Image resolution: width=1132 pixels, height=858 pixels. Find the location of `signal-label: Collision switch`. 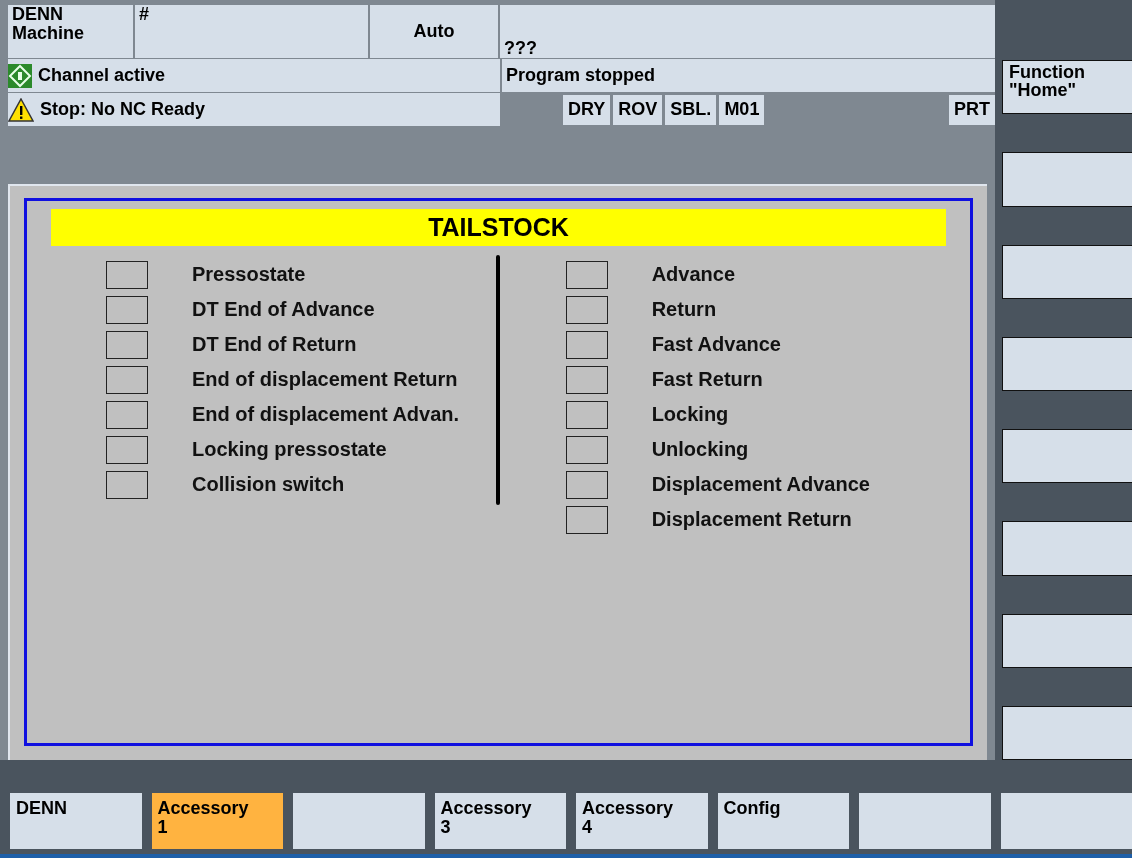

signal-label: Collision switch is located at coordinates (268, 484).